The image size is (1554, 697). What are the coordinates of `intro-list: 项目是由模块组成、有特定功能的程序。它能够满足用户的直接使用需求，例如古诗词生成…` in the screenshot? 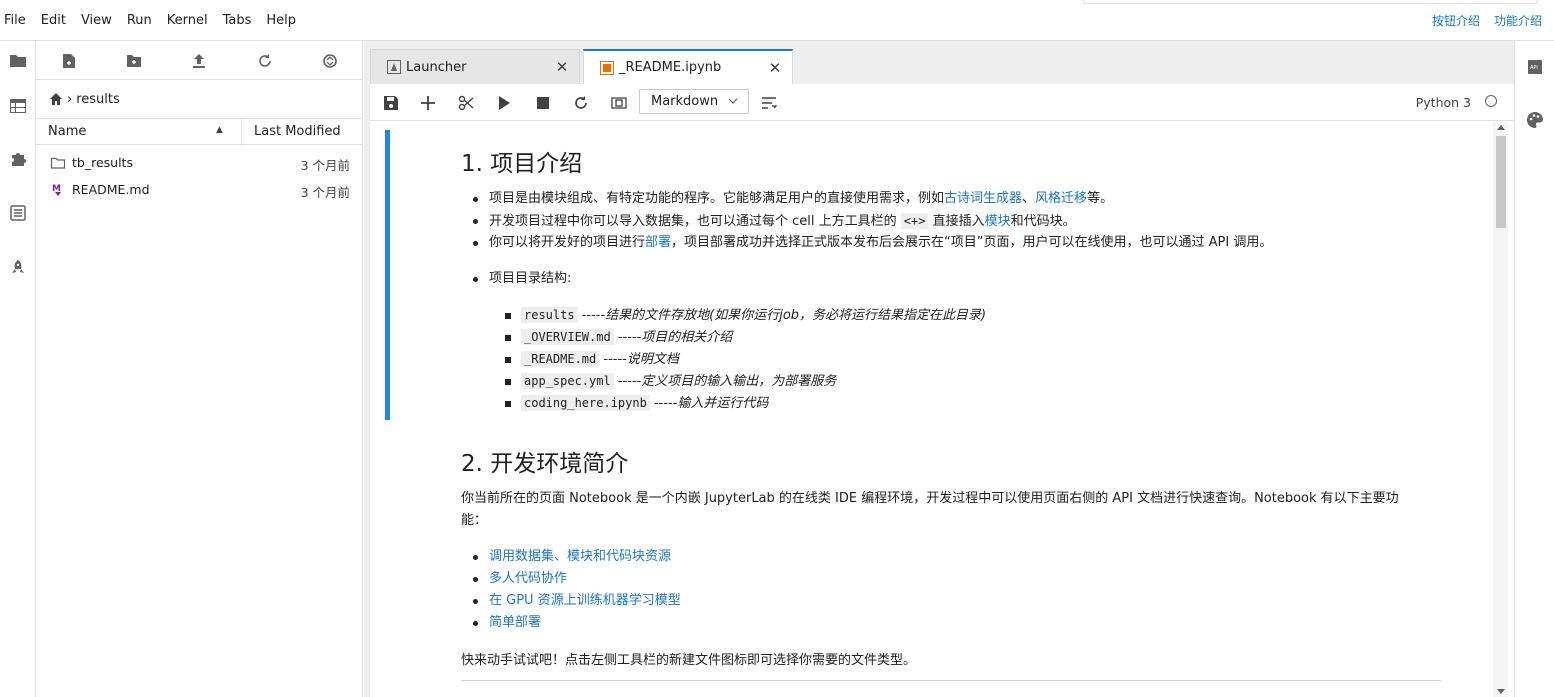 It's located at (866, 221).